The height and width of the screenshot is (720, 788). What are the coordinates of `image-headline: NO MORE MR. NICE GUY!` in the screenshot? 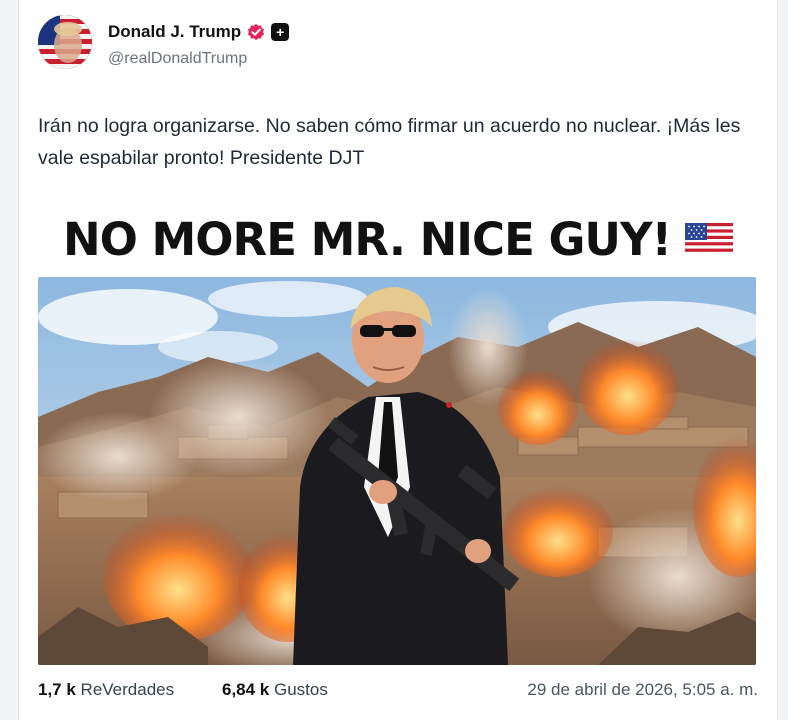 It's located at (398, 239).